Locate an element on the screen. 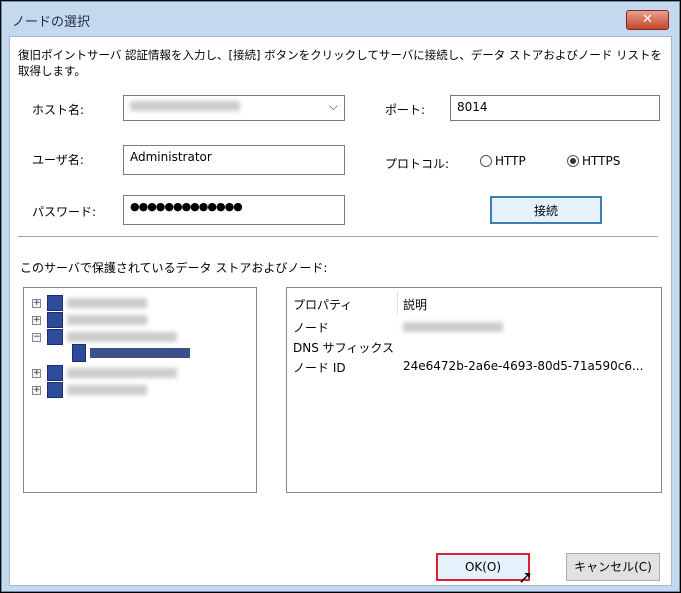  header-property: プロパティ is located at coordinates (323, 305).